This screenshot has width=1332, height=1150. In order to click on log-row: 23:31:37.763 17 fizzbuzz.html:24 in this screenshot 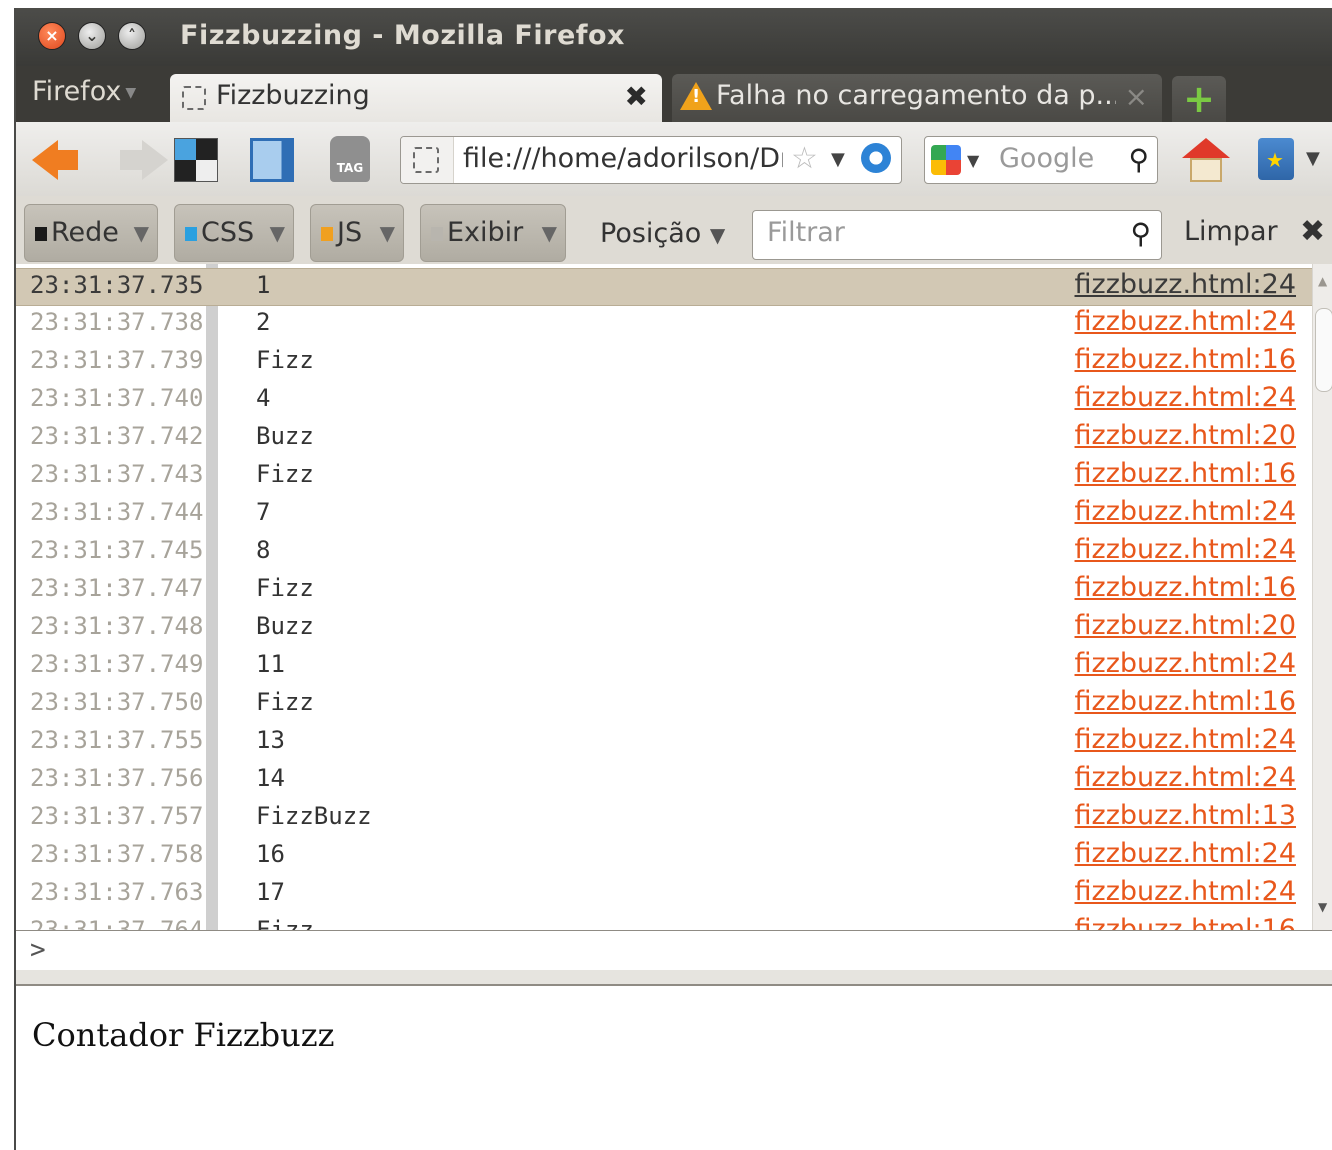, I will do `click(664, 895)`.